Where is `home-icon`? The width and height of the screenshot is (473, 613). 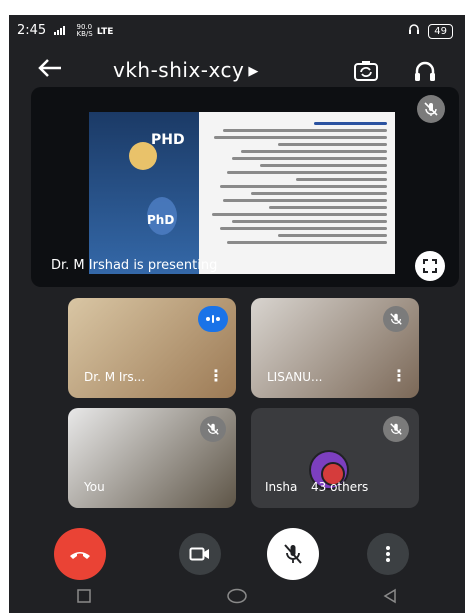
home-icon is located at coordinates (237, 598).